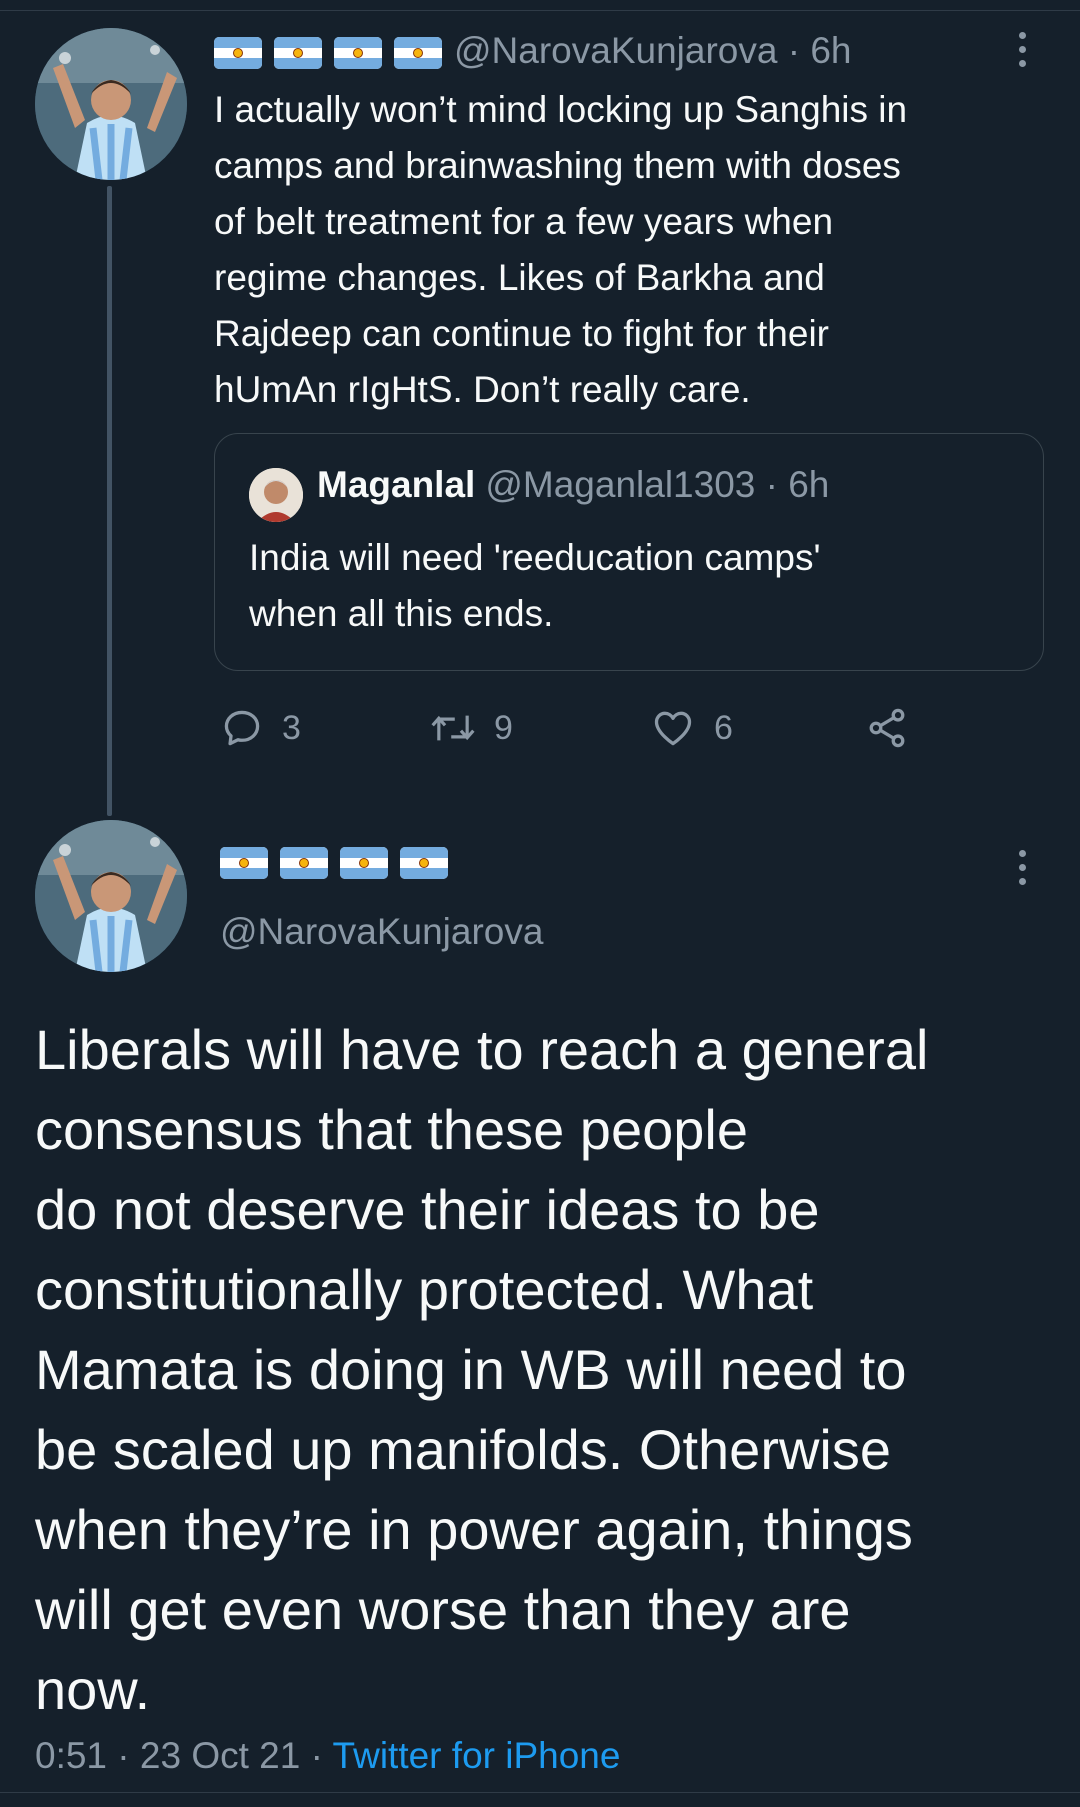  I want to click on reply-count: 3, so click(291, 727).